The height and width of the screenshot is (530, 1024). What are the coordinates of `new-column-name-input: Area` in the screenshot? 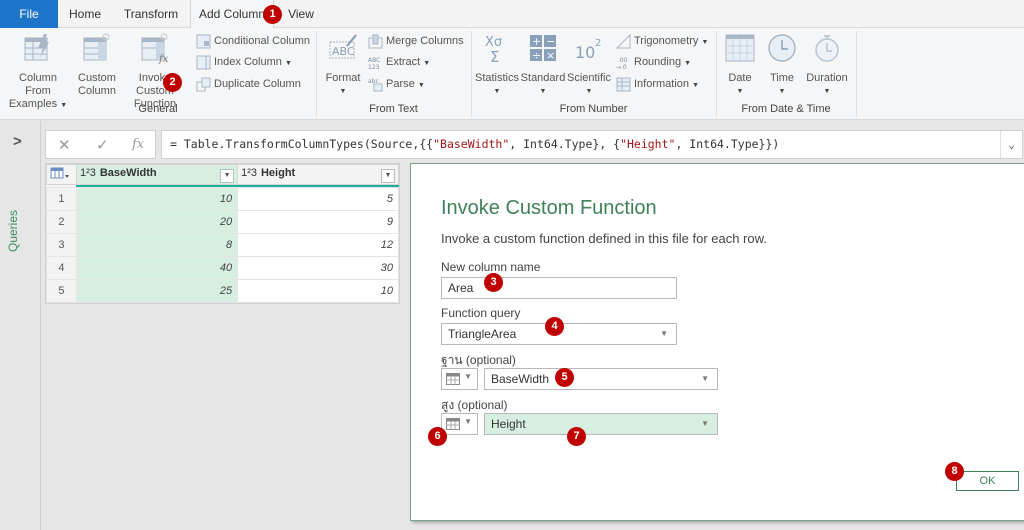 It's located at (559, 288).